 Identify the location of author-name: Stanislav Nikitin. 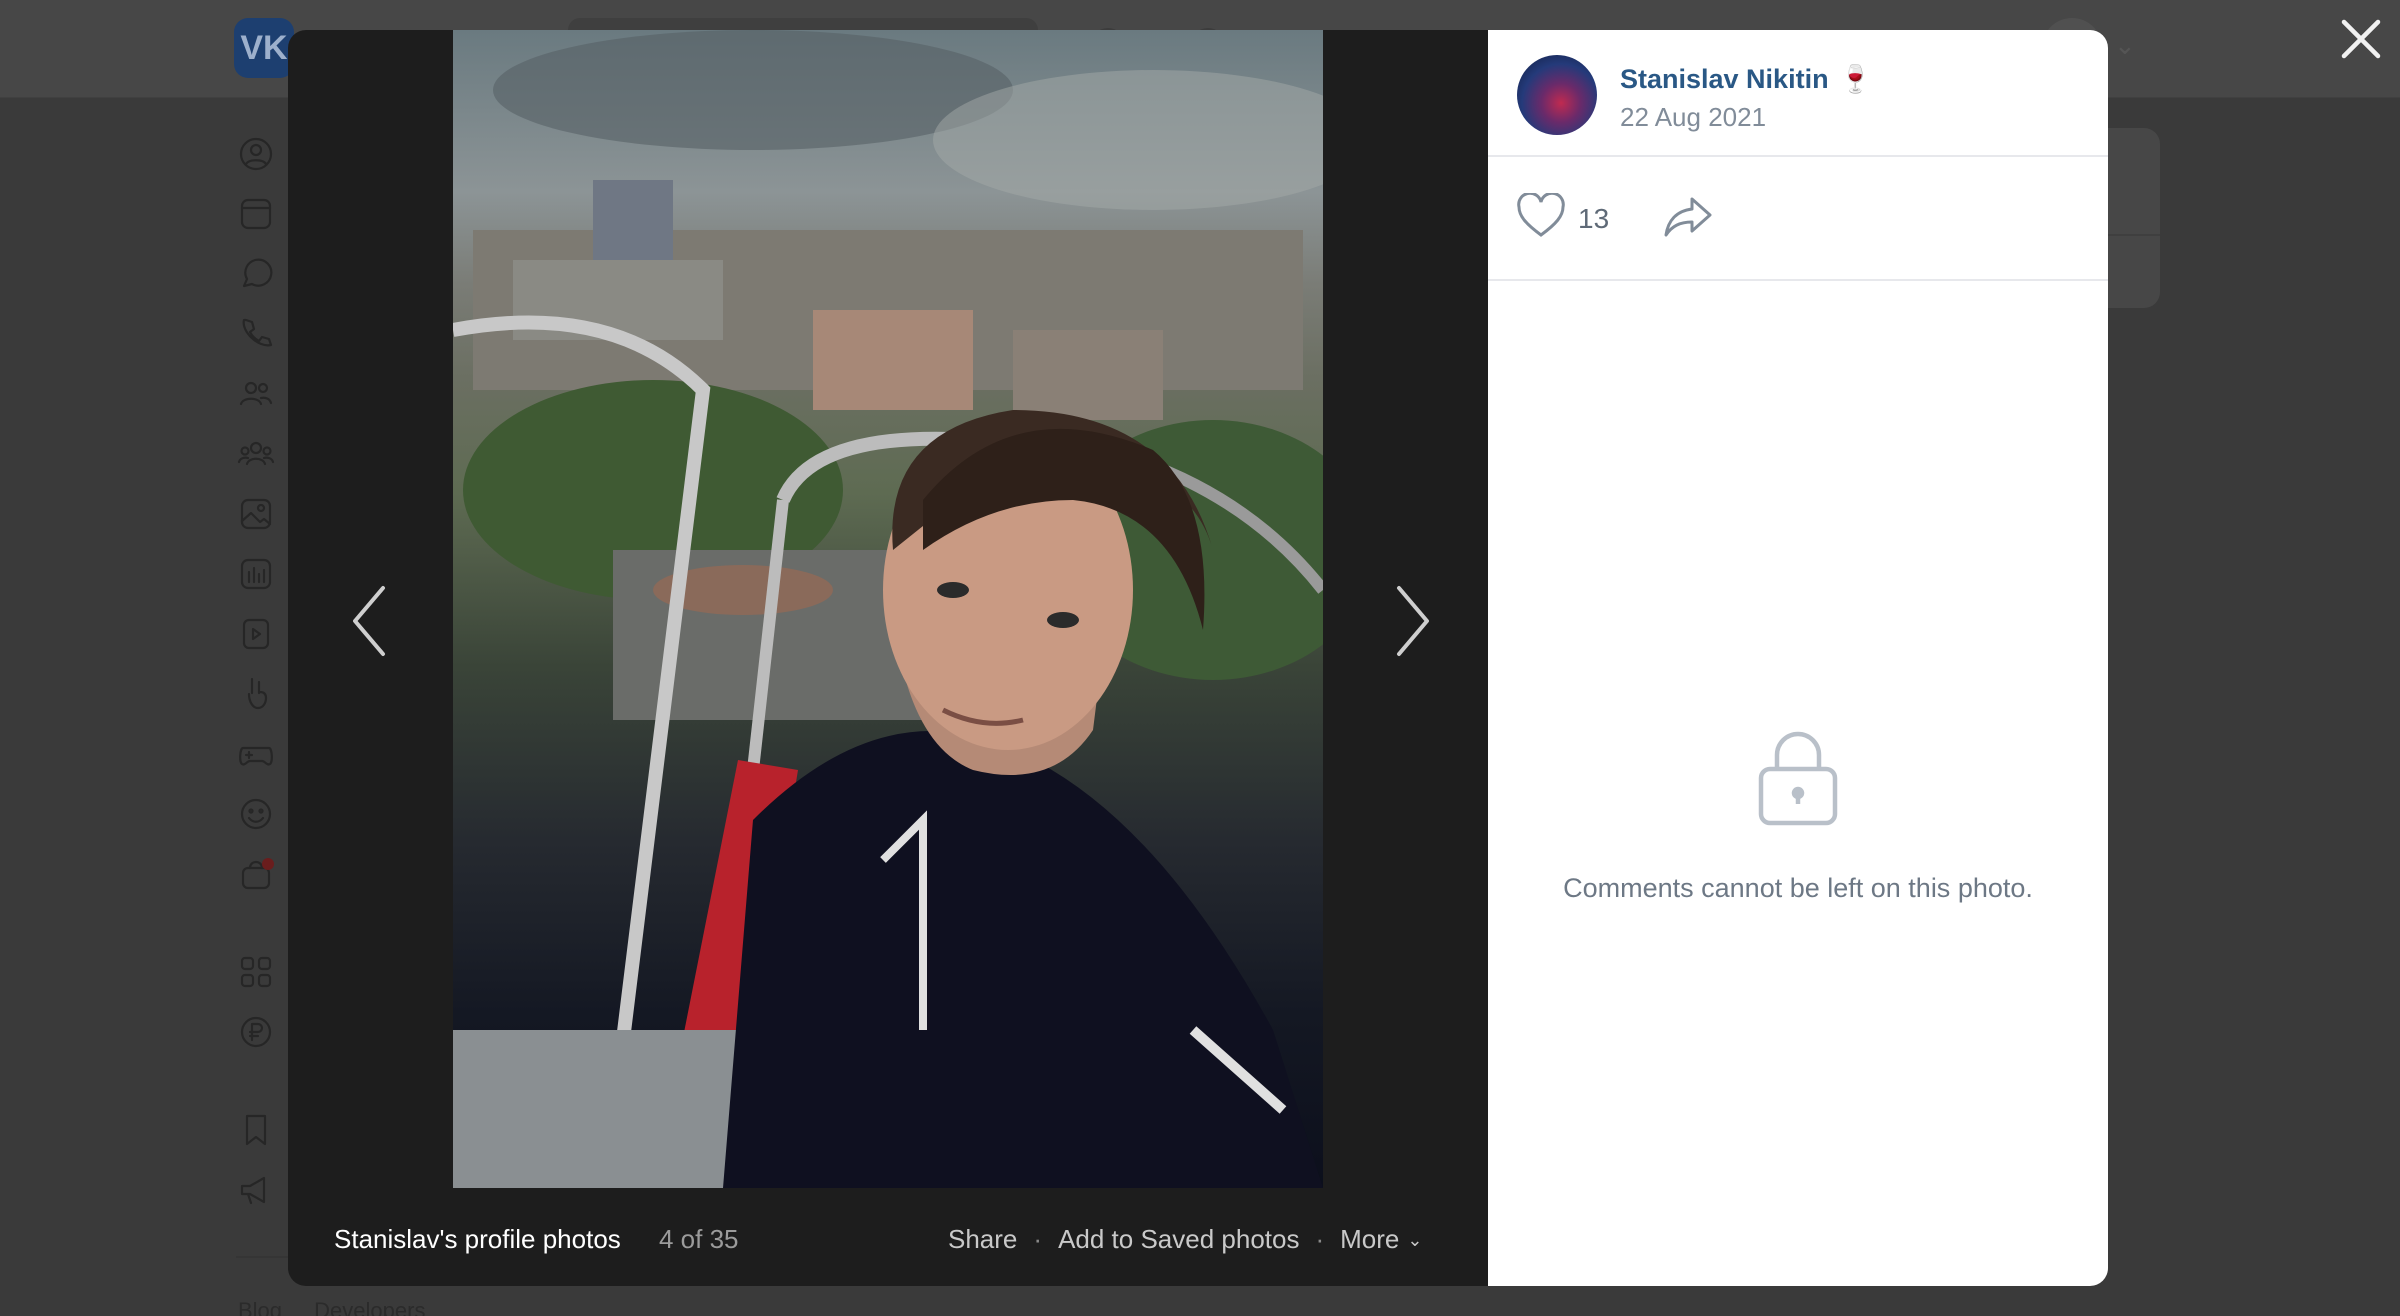
(1724, 79).